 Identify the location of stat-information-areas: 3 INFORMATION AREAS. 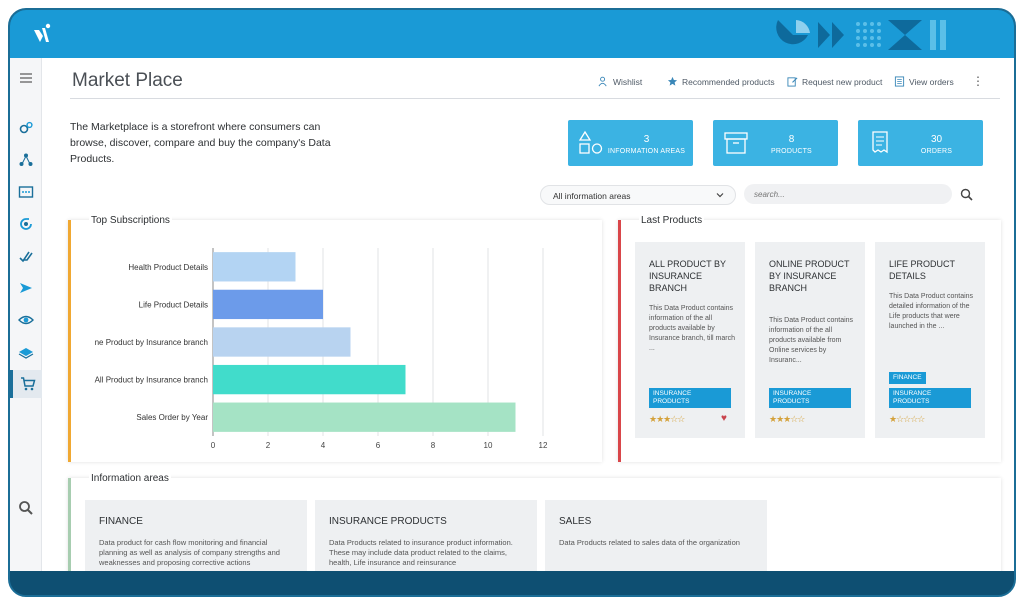
(630, 143).